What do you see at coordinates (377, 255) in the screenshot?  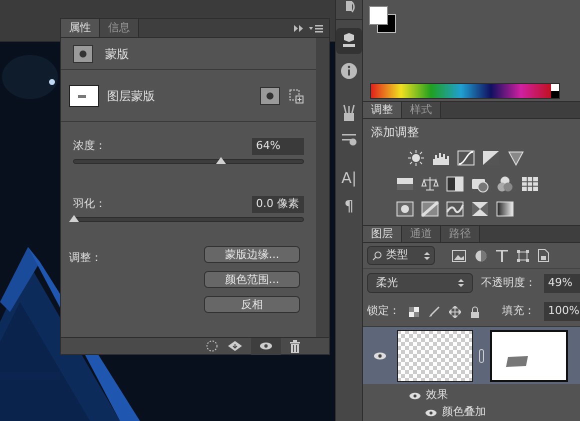 I see `search-icon` at bounding box center [377, 255].